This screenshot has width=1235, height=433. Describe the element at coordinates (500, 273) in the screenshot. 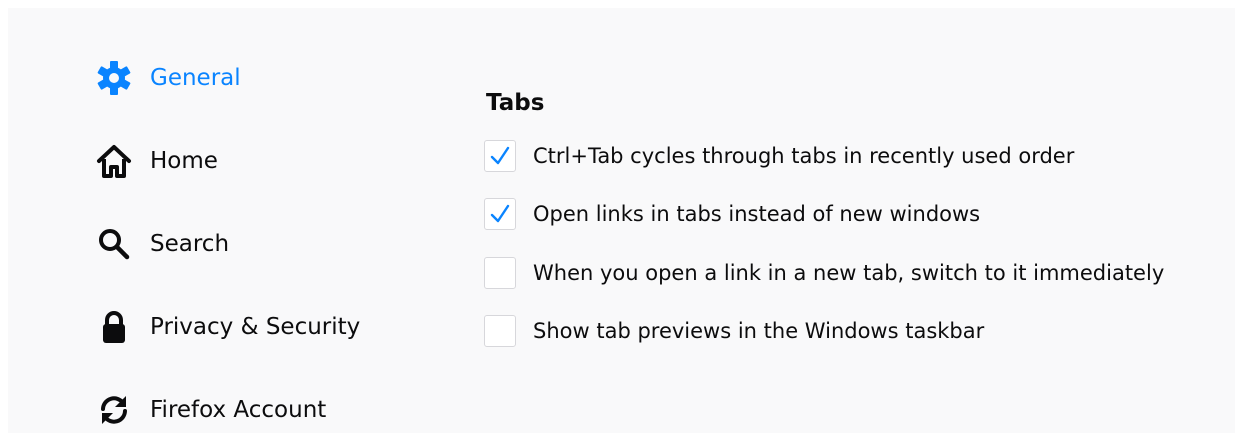

I see `checkbox-switch-to-new-tab` at that location.